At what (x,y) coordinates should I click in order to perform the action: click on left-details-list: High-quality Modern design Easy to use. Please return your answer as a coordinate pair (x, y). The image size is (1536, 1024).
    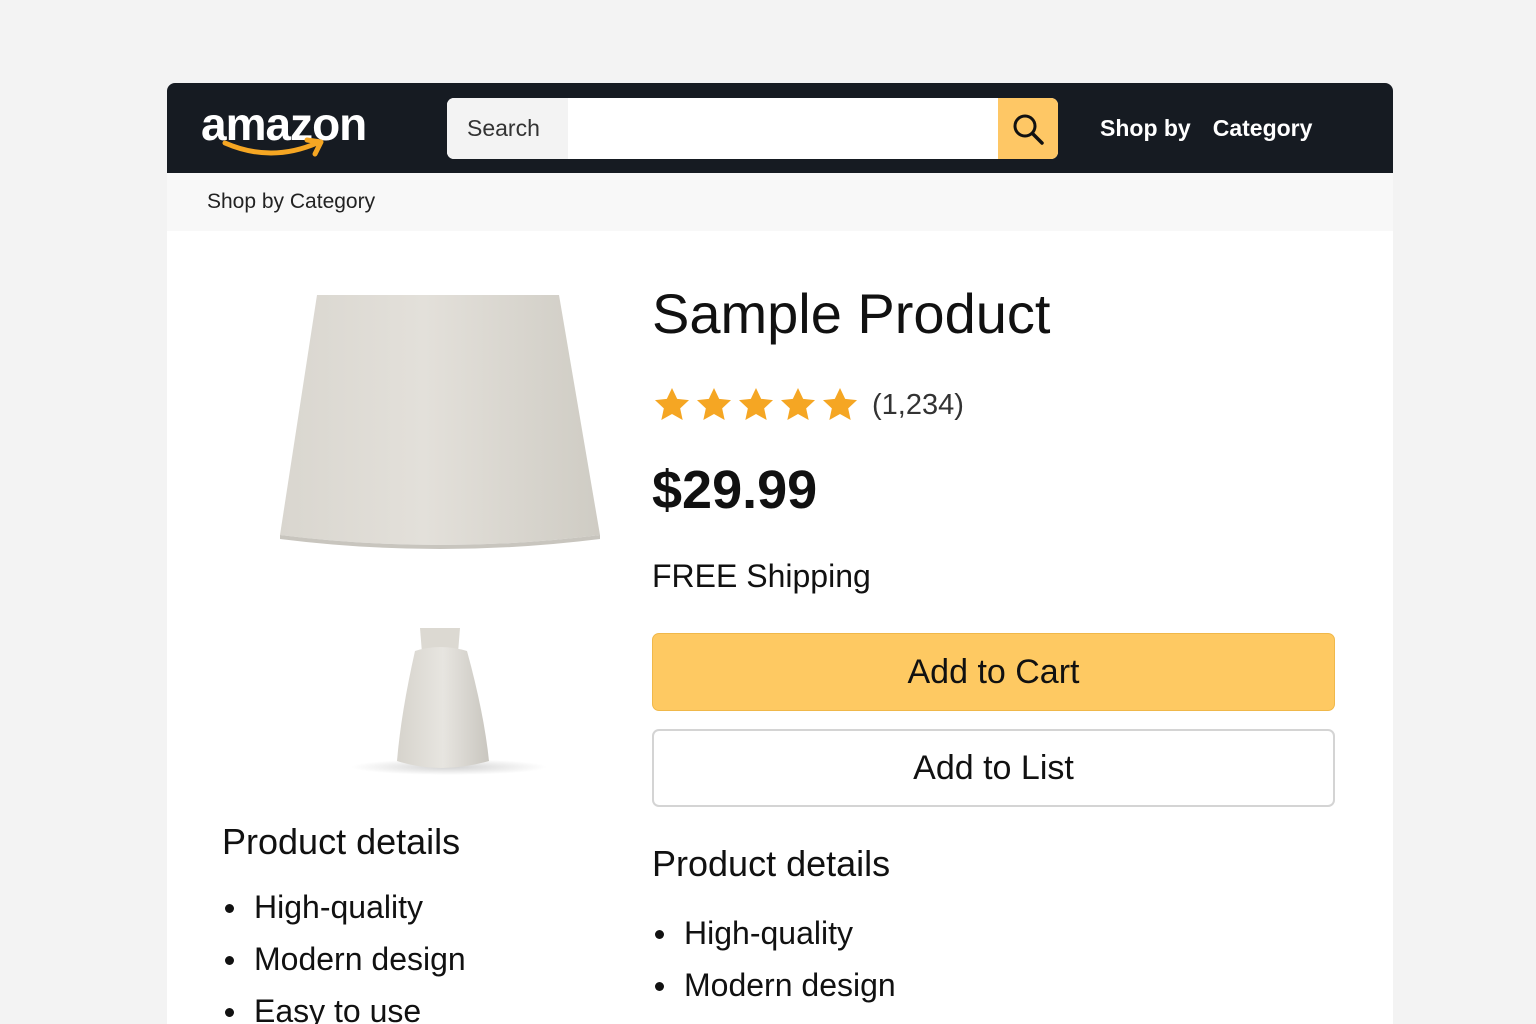
    Looking at the image, I should click on (344, 952).